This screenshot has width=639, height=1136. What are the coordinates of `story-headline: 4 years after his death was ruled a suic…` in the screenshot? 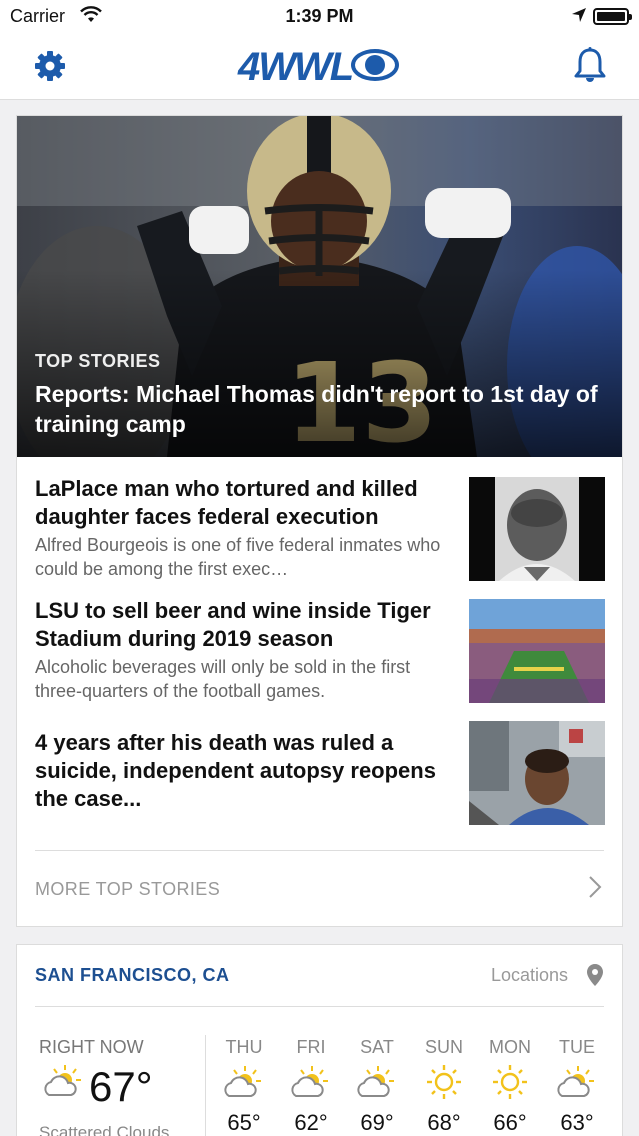 It's located at (235, 770).